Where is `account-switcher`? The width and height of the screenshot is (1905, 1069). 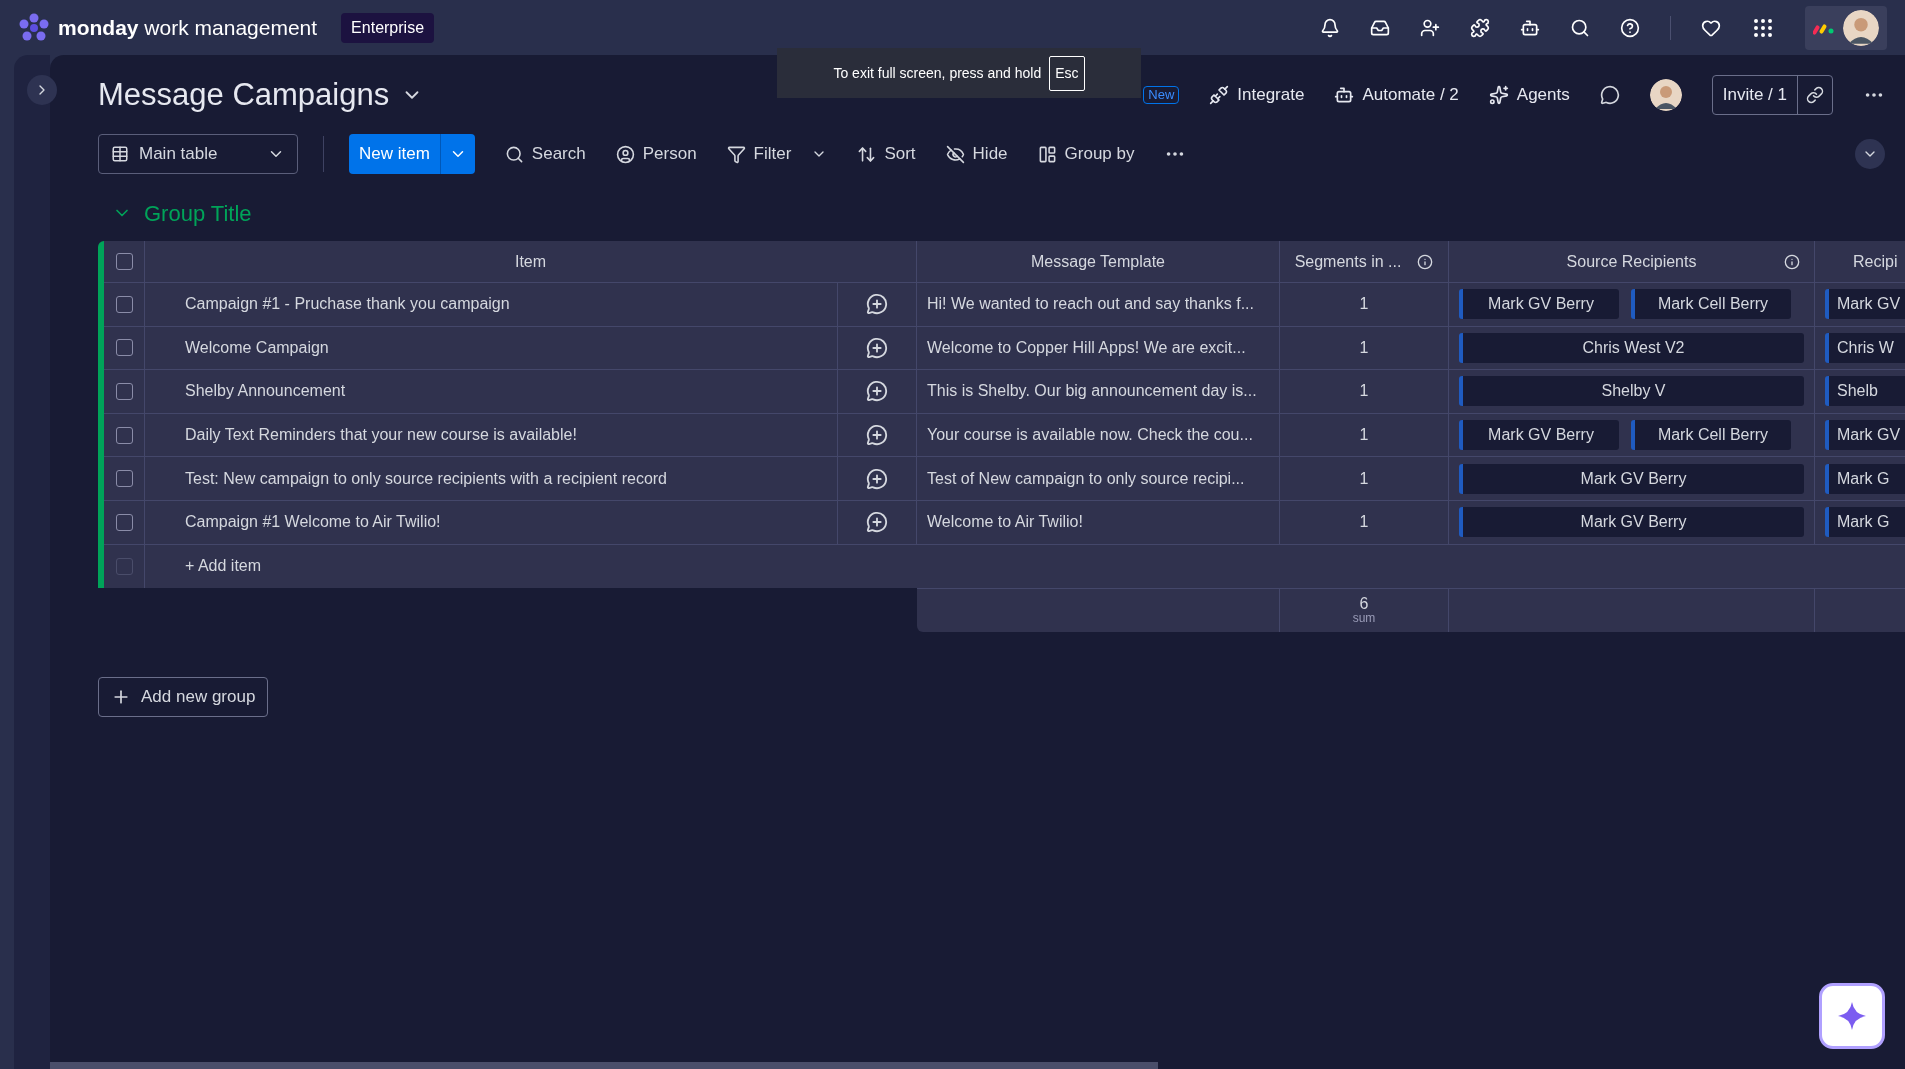 account-switcher is located at coordinates (1846, 27).